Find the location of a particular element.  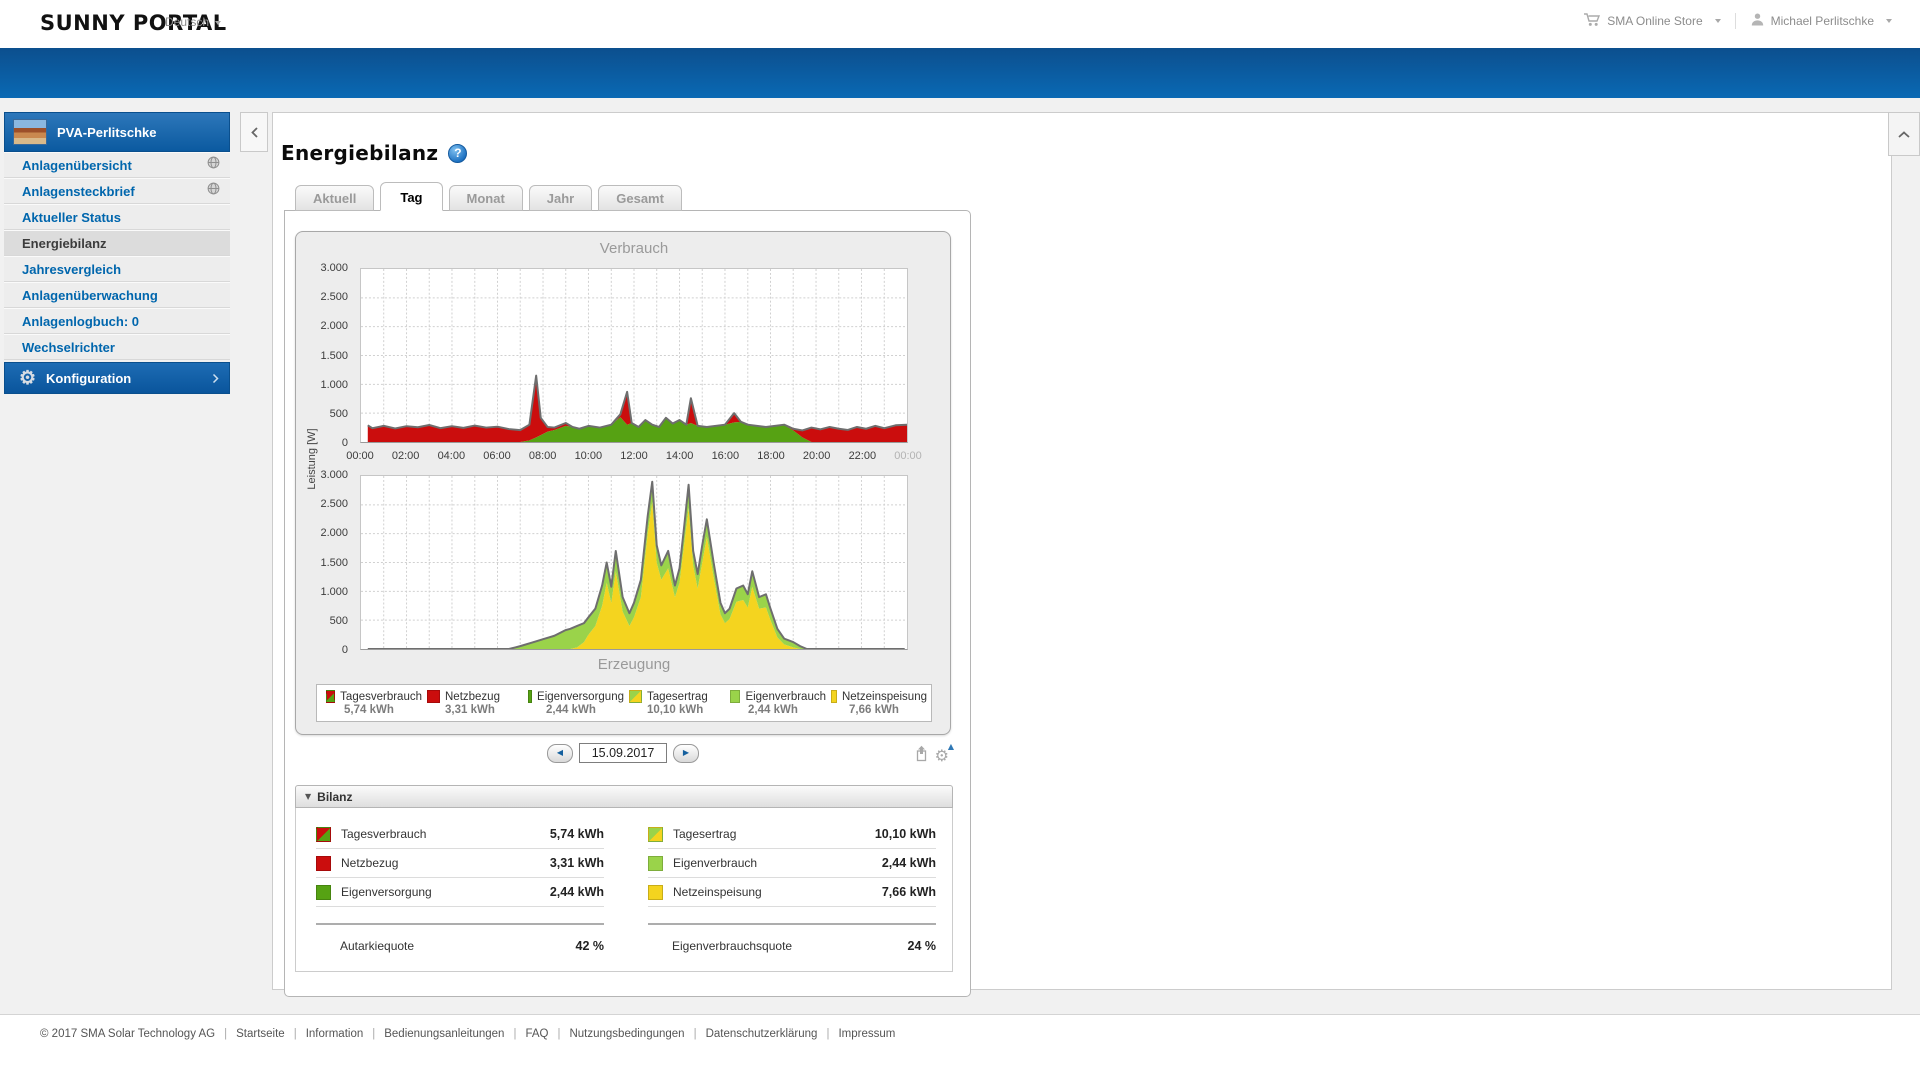

bilanz-row: Eigenversorgung 2,44 kWh is located at coordinates (460, 892).